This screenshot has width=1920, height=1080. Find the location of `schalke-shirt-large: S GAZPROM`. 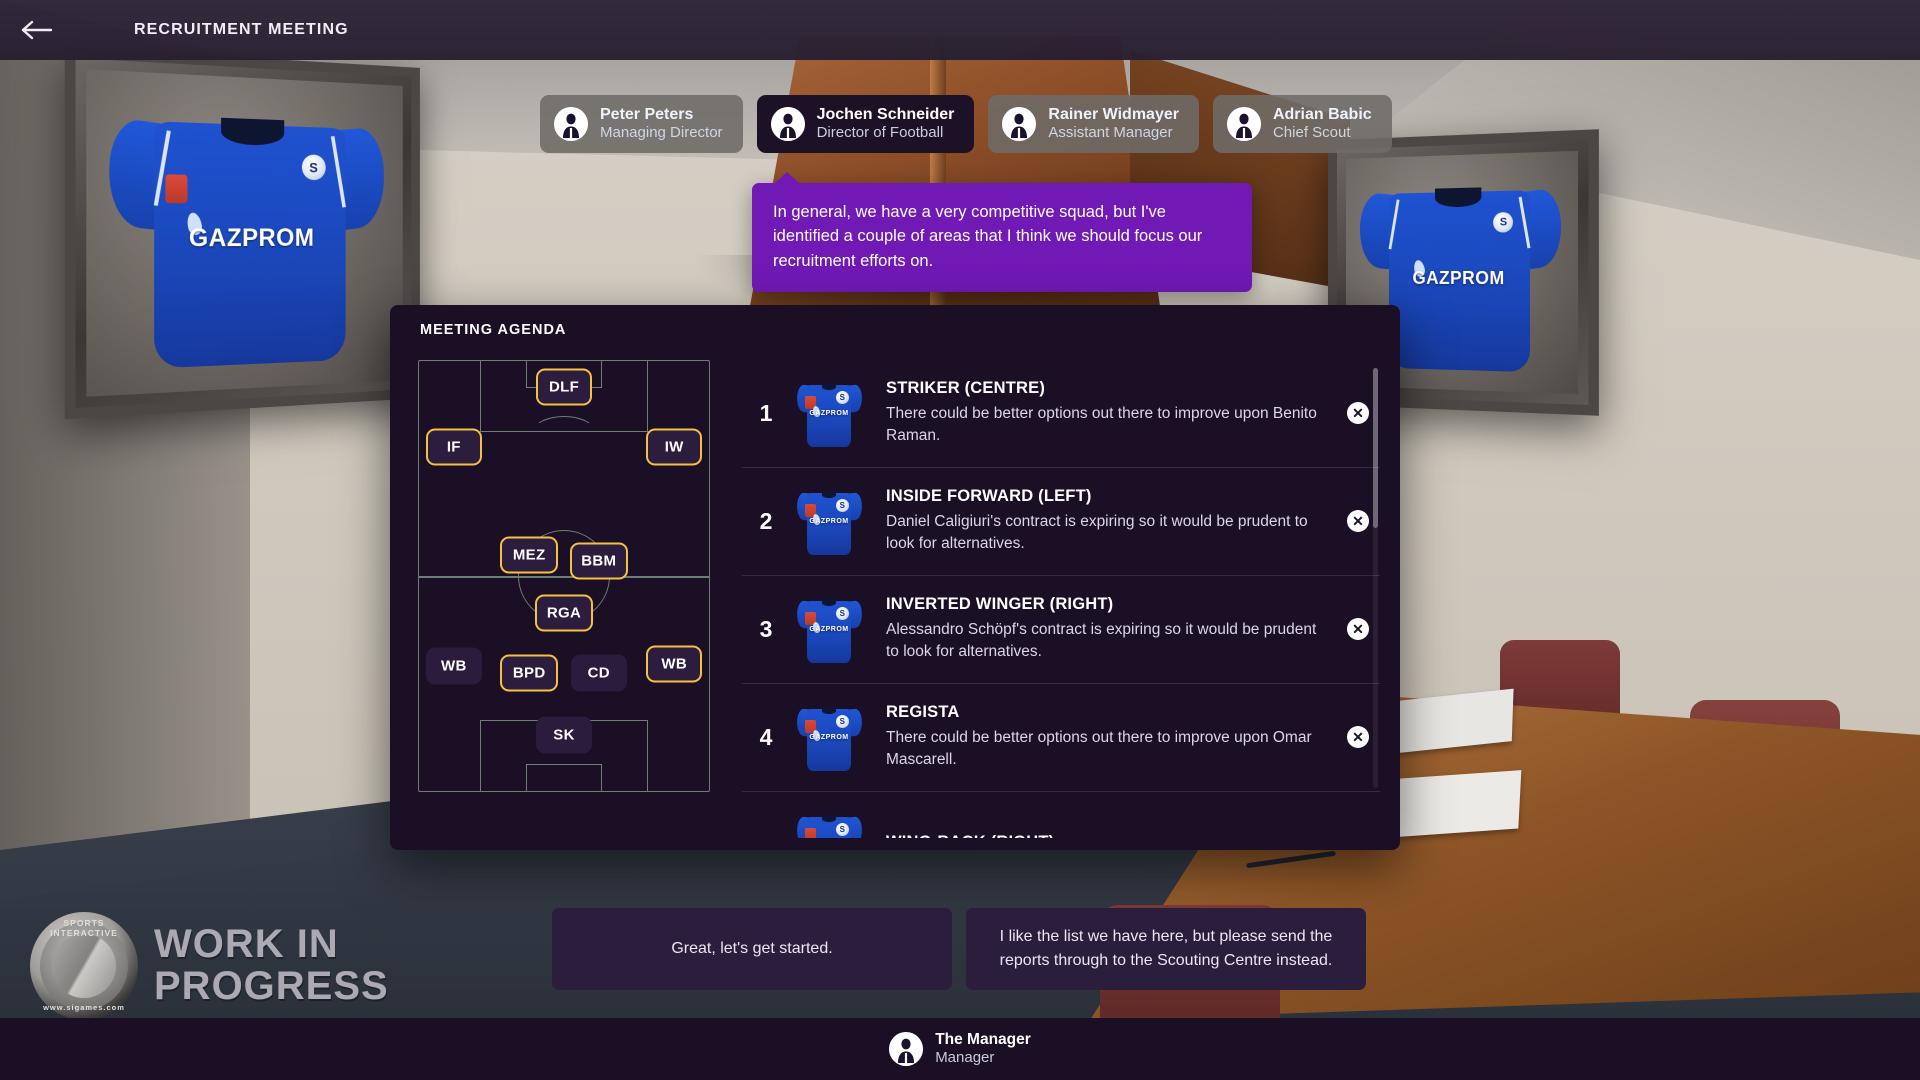

schalke-shirt-large: S GAZPROM is located at coordinates (246, 233).